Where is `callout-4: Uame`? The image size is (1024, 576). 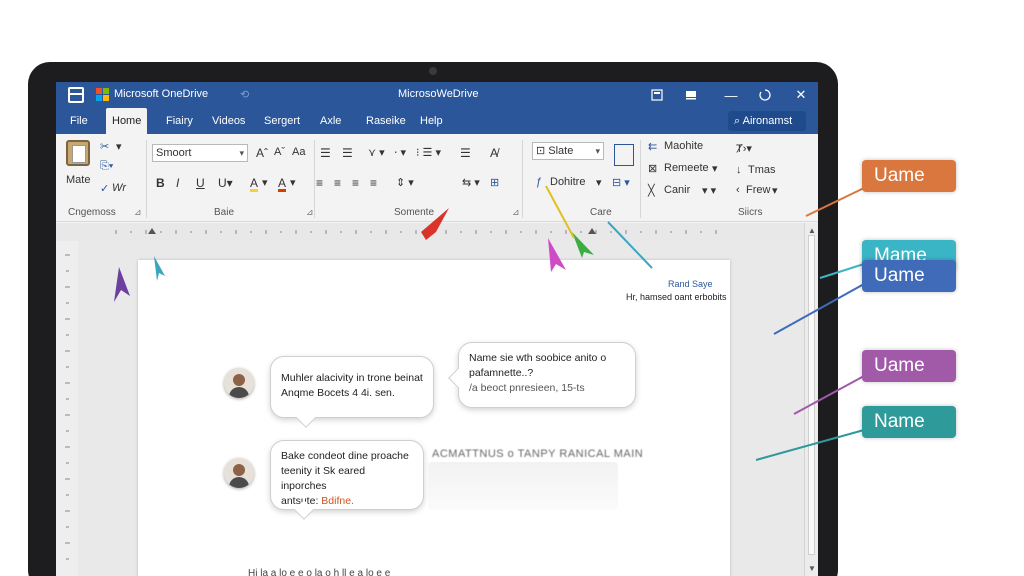 callout-4: Uame is located at coordinates (909, 366).